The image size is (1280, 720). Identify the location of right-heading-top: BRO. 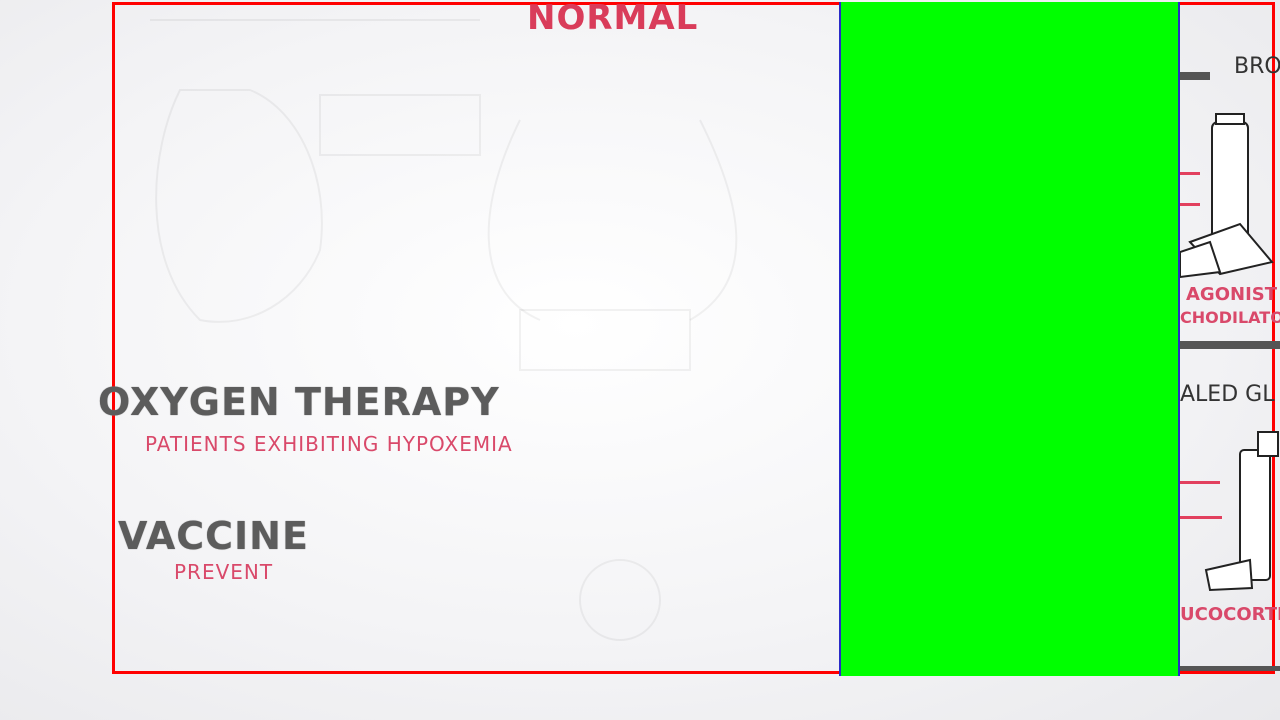
(1257, 66).